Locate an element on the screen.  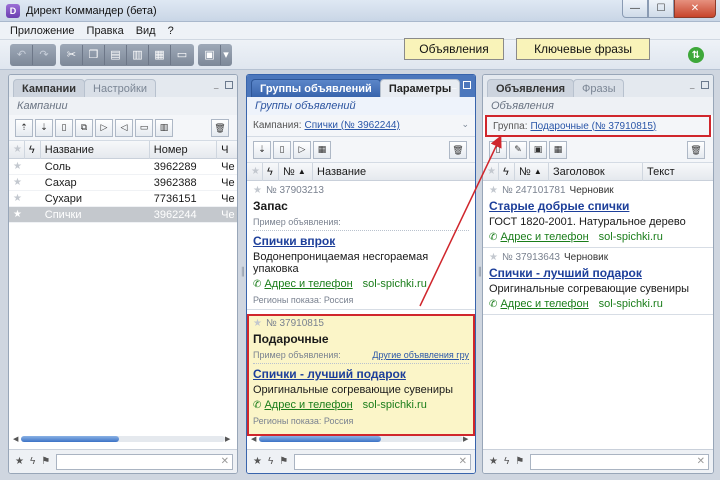
menu-item-view: Вид is located at coordinates (146, 31).